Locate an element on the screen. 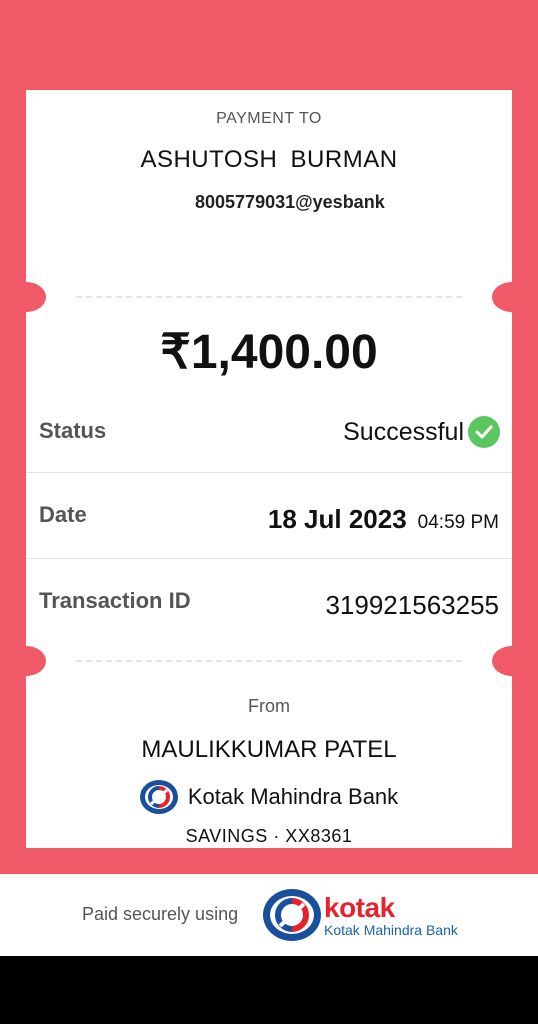 This screenshot has height=1024, width=538. status-text: Successful is located at coordinates (403, 431).